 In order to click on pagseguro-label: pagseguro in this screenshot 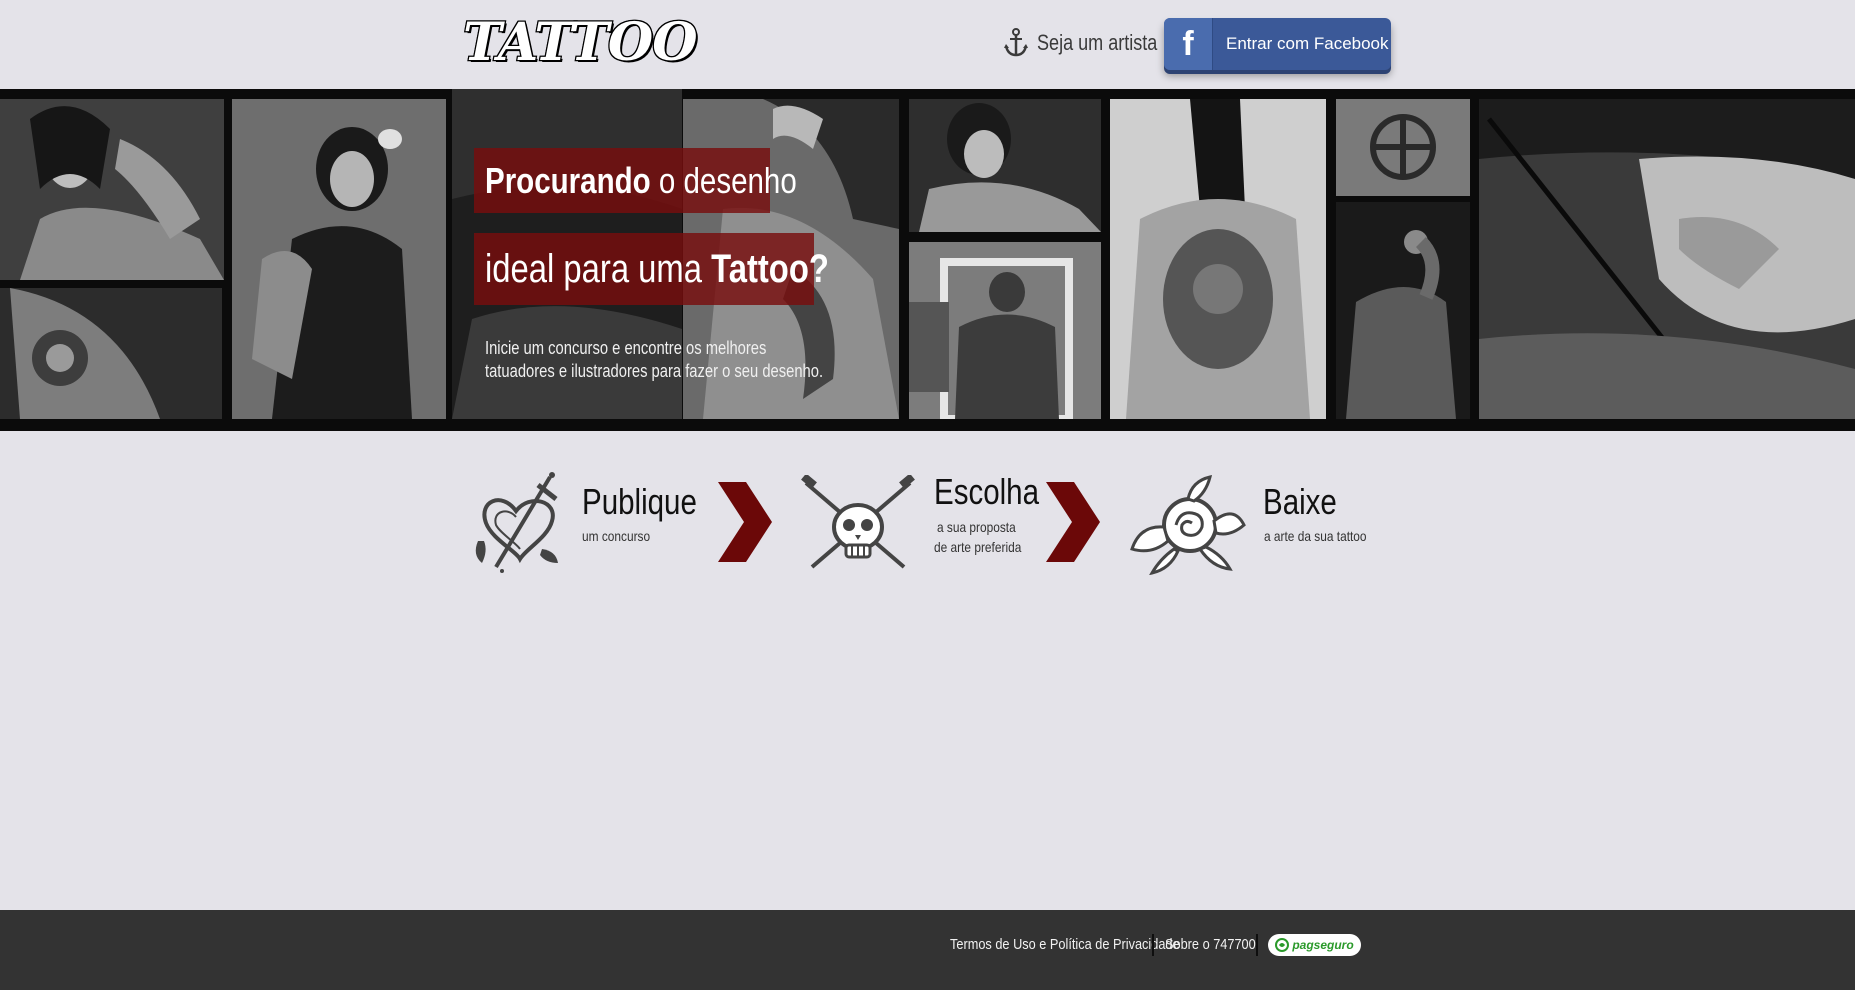, I will do `click(1323, 945)`.